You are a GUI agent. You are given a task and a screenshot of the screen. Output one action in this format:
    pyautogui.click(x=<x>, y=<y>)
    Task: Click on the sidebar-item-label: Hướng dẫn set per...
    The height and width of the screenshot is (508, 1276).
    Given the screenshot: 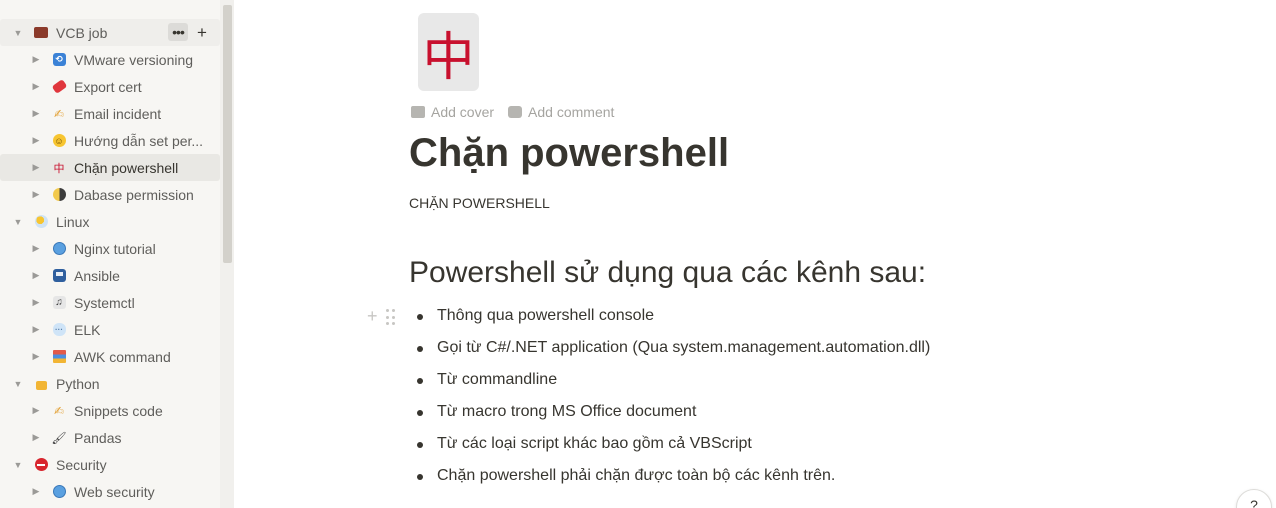 What is the action you would take?
    pyautogui.click(x=139, y=140)
    